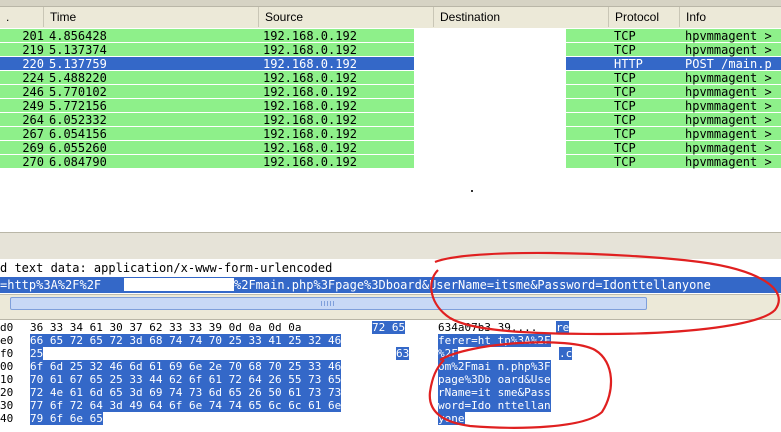  I want to click on column-header-info: Info, so click(730, 17).